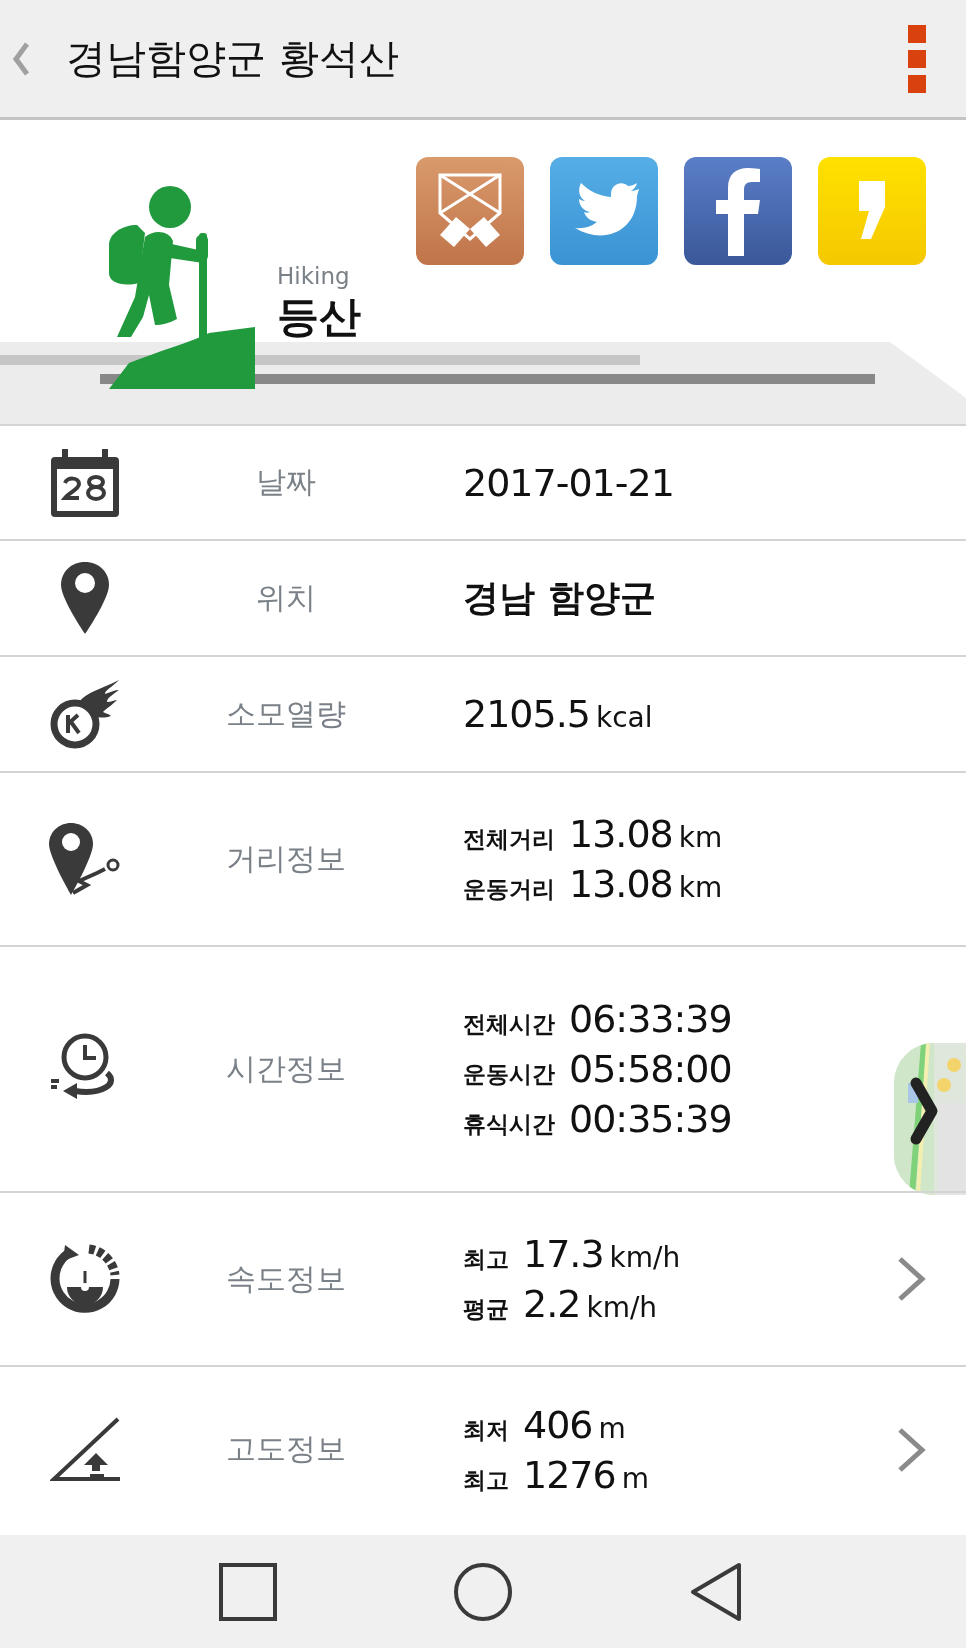 The height and width of the screenshot is (1648, 966). Describe the element at coordinates (650, 1019) in the screenshot. I see `value-number: 06:33:39` at that location.